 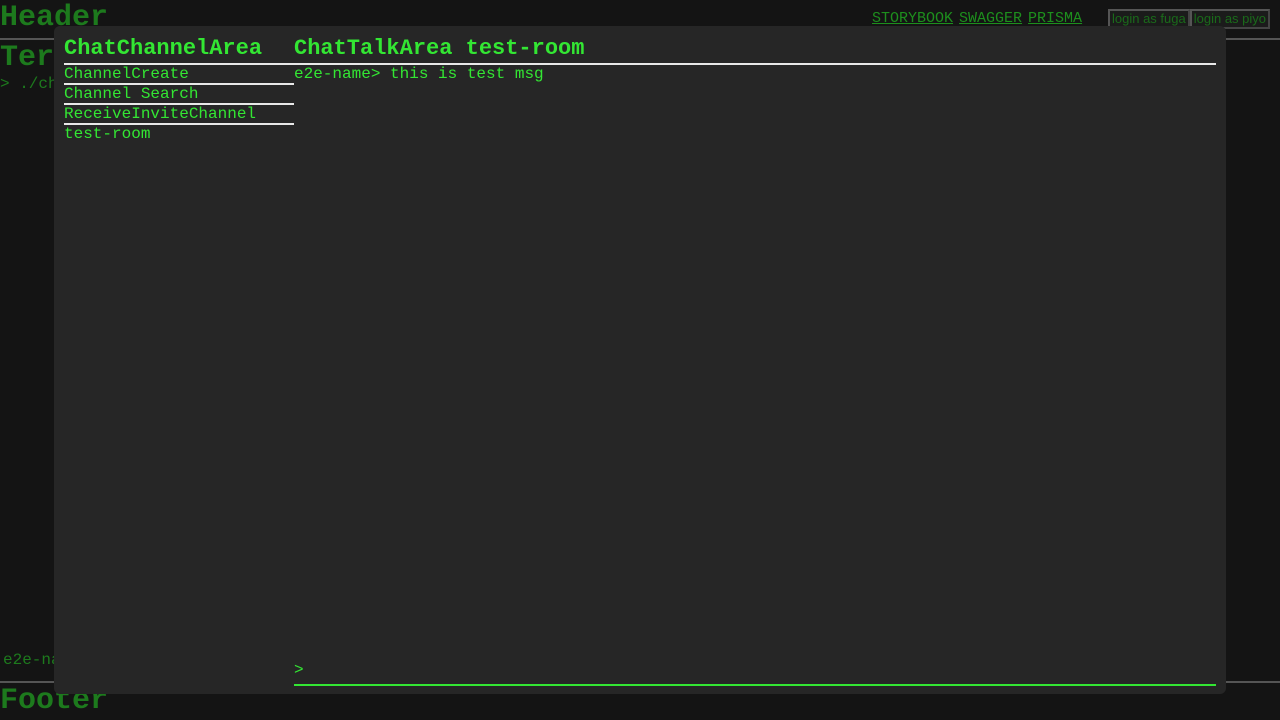 I want to click on prisma-link: PRISMA, so click(x=1055, y=18).